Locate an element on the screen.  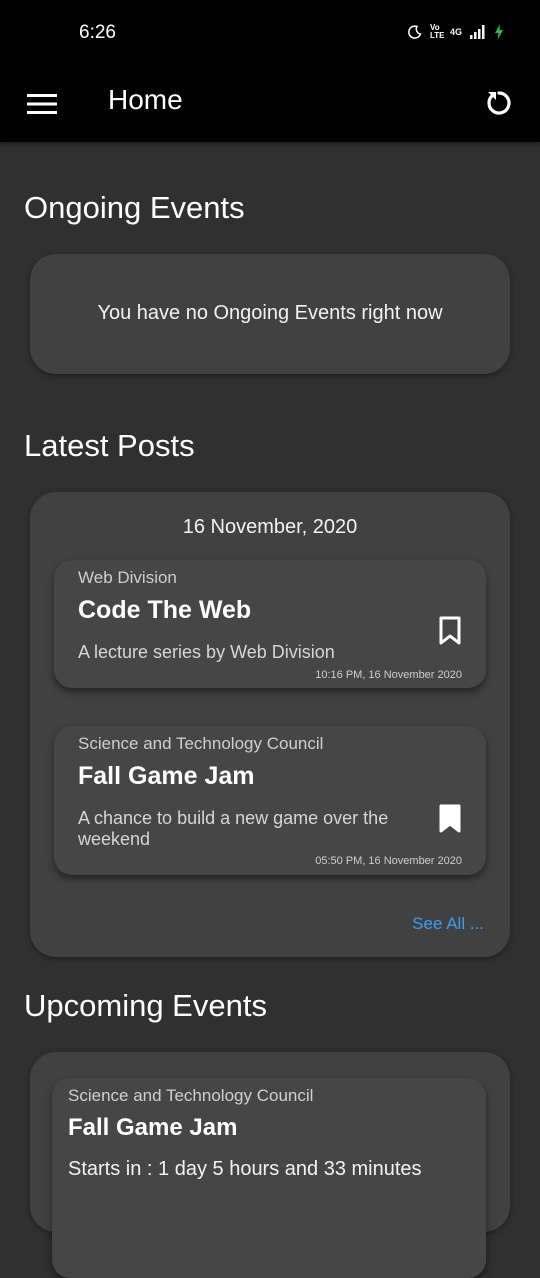
post-organization: Web Division is located at coordinates (127, 577).